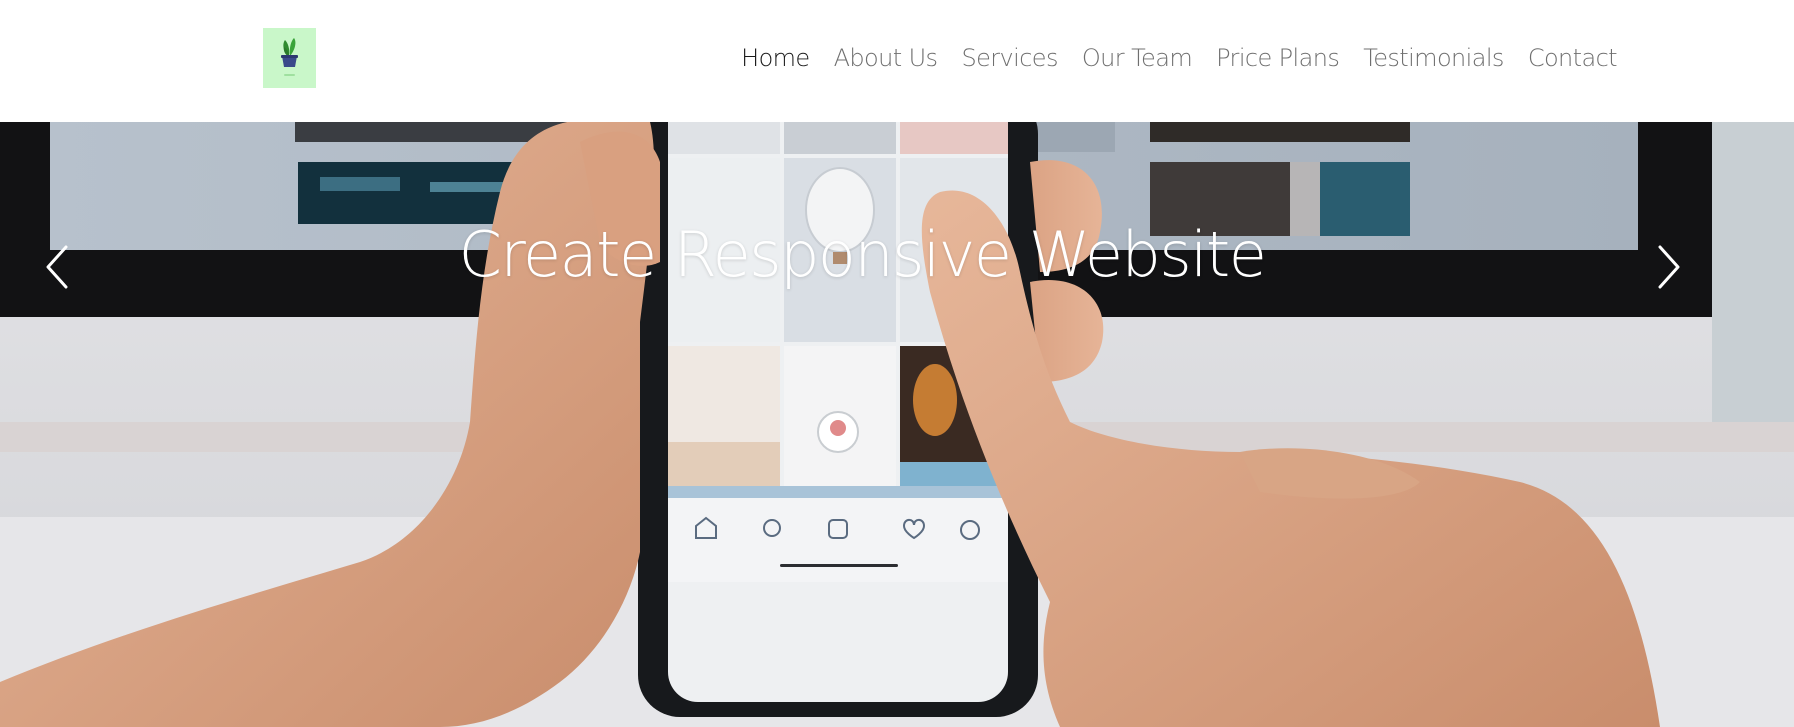 This screenshot has width=1794, height=727. I want to click on chevron-left-icon, so click(57, 267).